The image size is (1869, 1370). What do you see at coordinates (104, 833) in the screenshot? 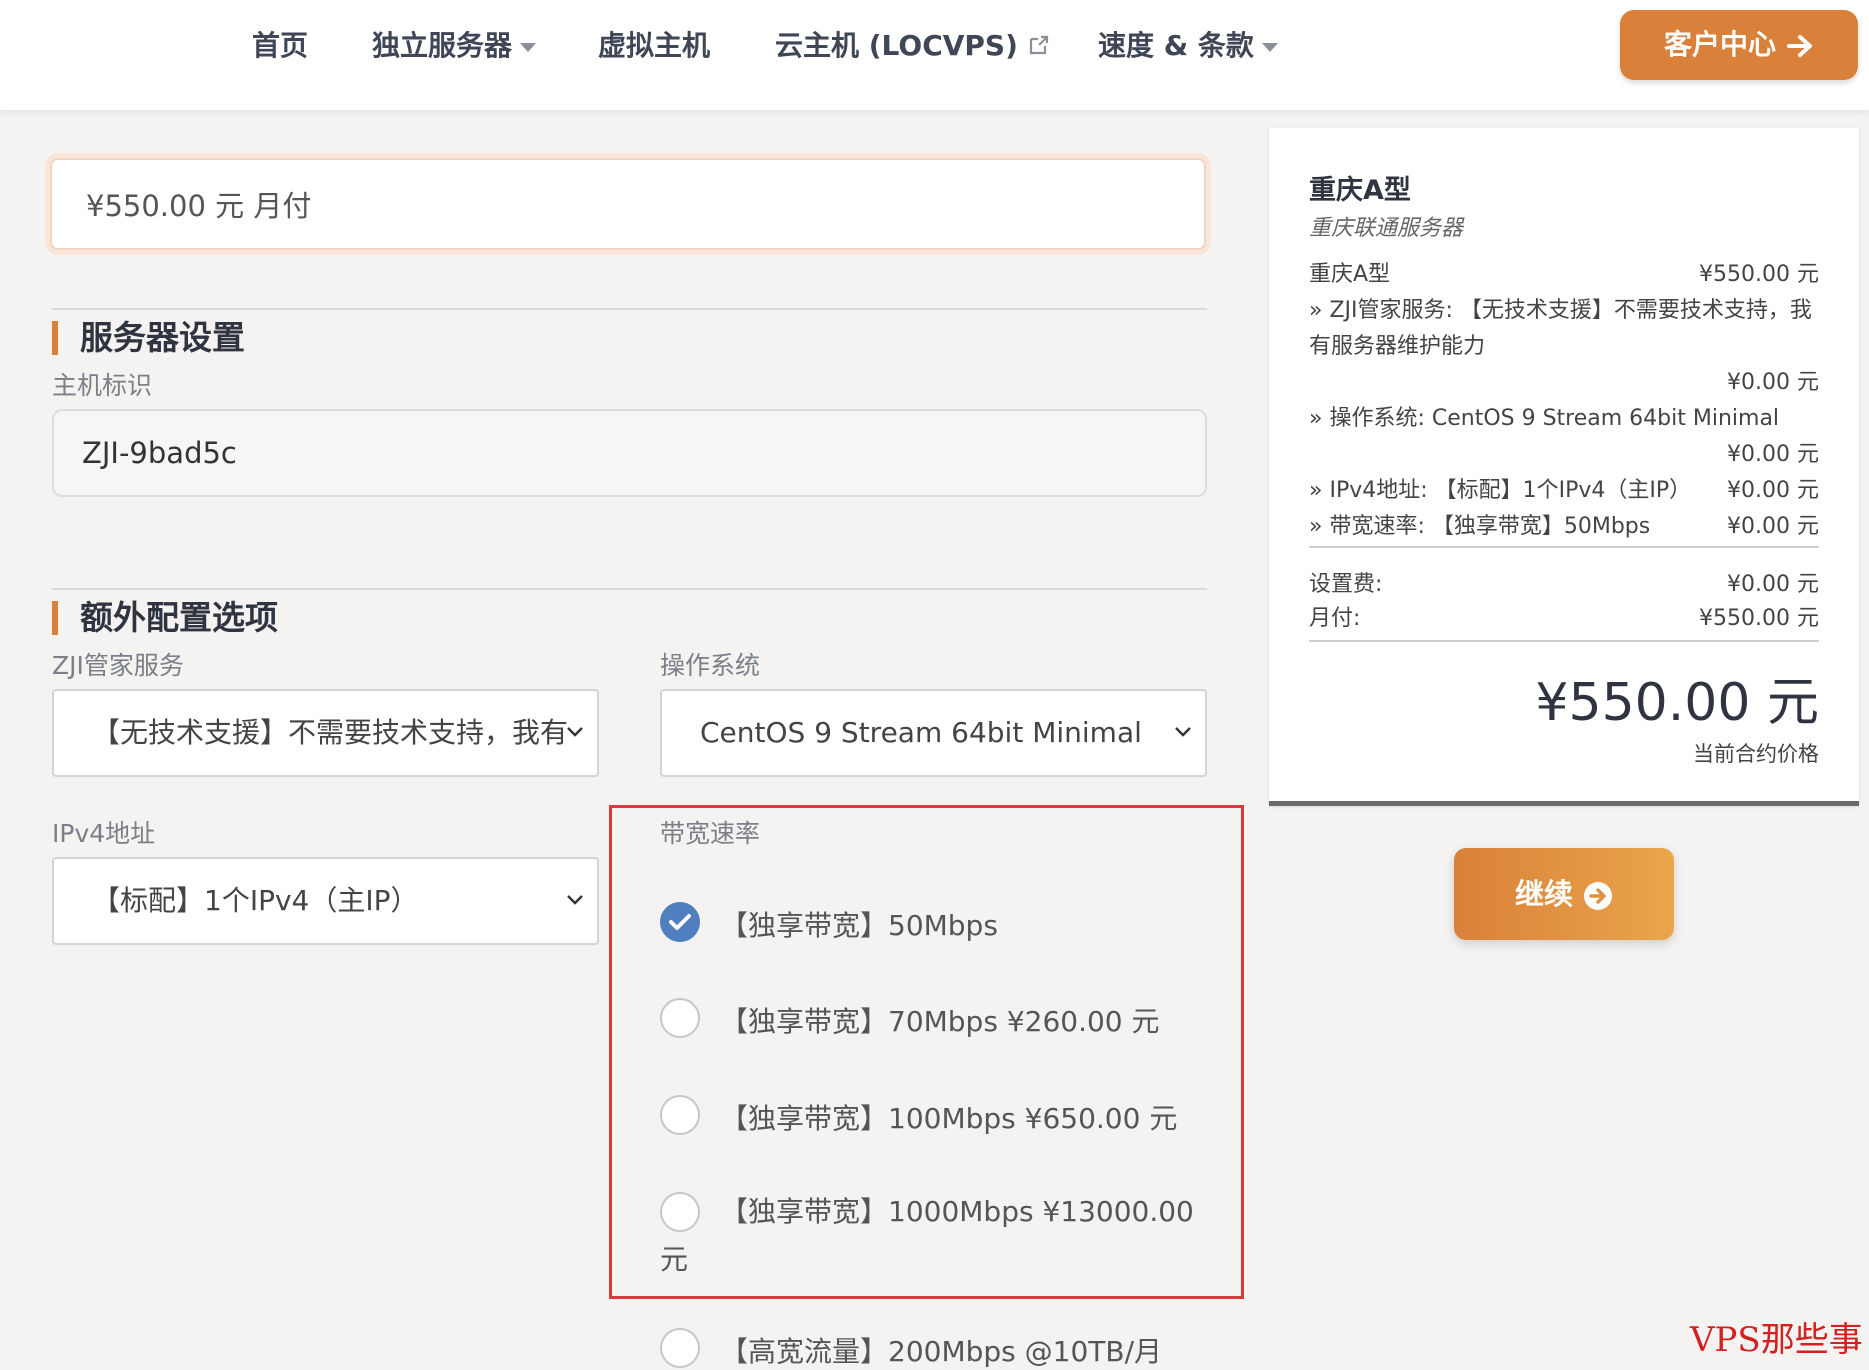
I see `ipv4-label: IPv4地址` at bounding box center [104, 833].